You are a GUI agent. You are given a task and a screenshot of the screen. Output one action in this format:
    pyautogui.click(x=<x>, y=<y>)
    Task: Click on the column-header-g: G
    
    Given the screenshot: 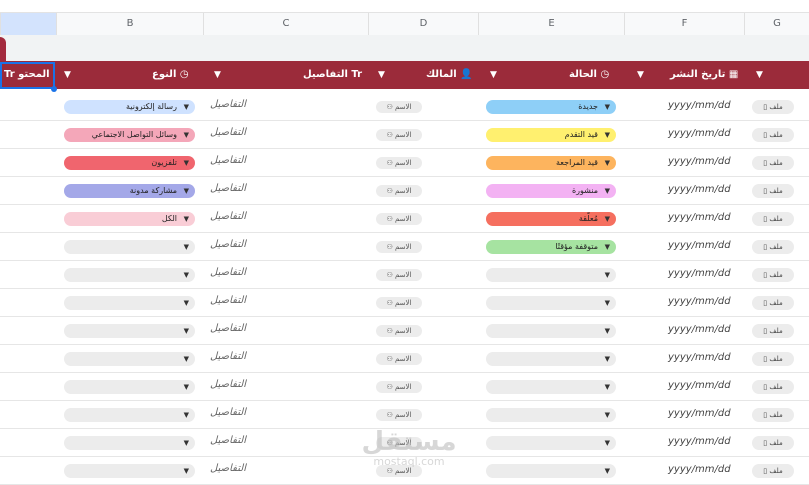 What is the action you would take?
    pyautogui.click(x=776, y=24)
    